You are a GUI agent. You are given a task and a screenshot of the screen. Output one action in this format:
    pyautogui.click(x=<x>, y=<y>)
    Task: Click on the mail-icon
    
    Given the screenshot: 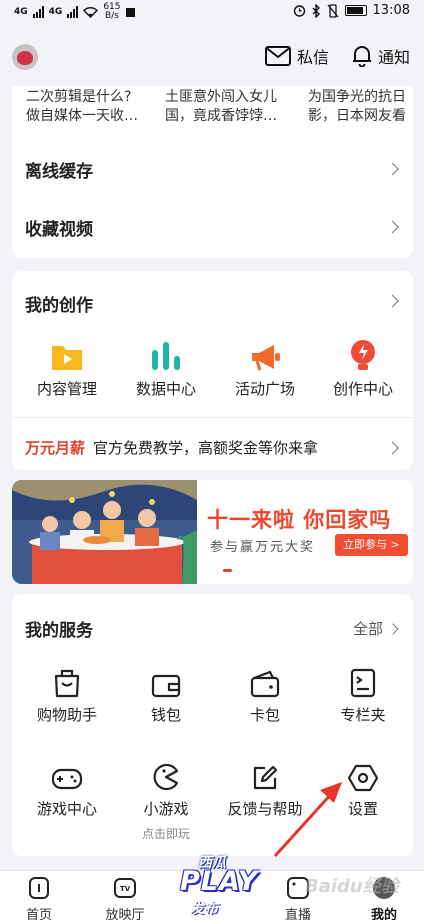 What is the action you would take?
    pyautogui.click(x=278, y=56)
    